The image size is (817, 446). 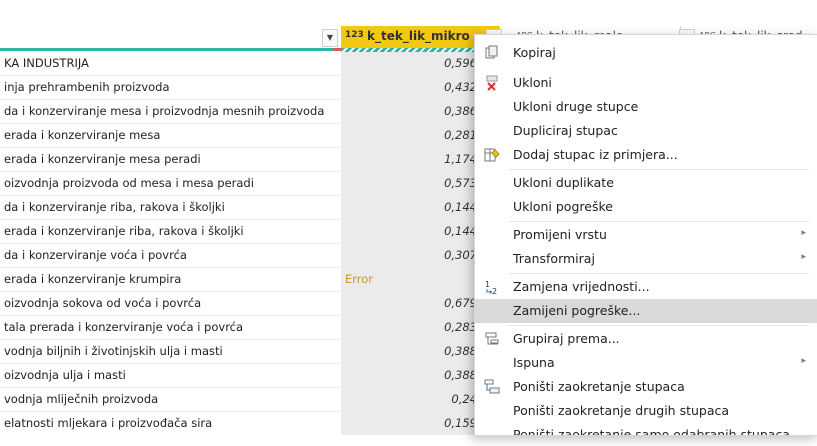 What do you see at coordinates (409, 111) in the screenshot?
I see `row-value: 0,386` at bounding box center [409, 111].